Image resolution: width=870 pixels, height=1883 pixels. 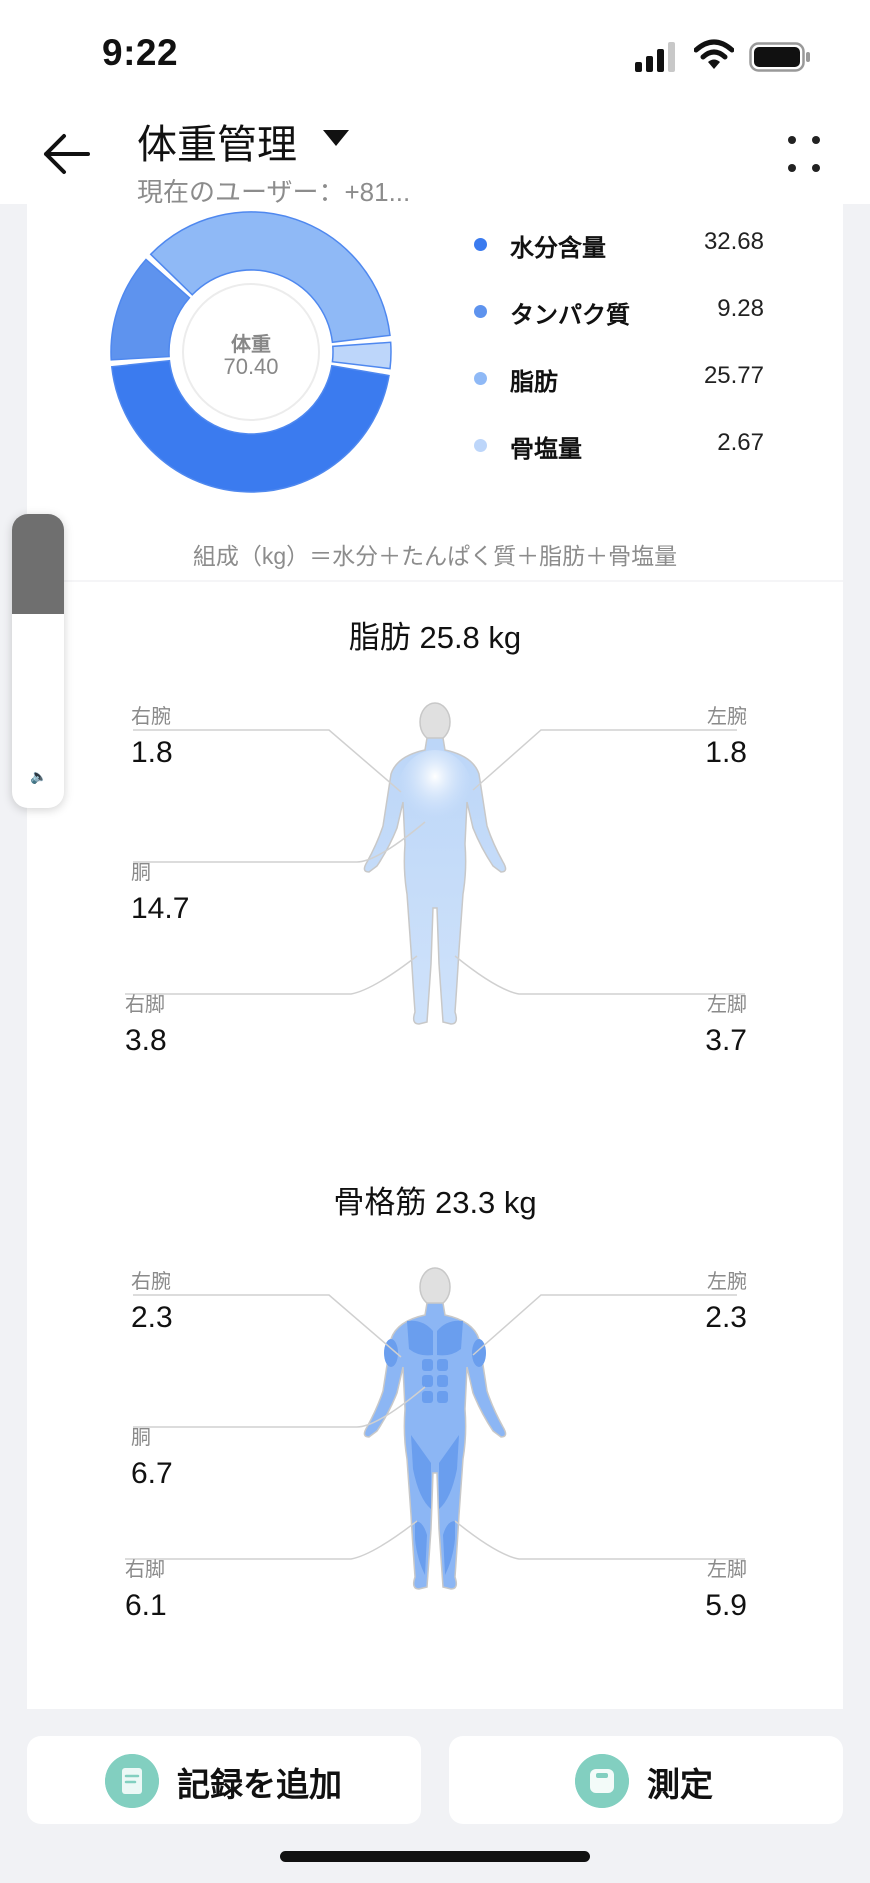 I want to click on legend-item-fat: 脂肪 25.77, so click(x=607, y=387).